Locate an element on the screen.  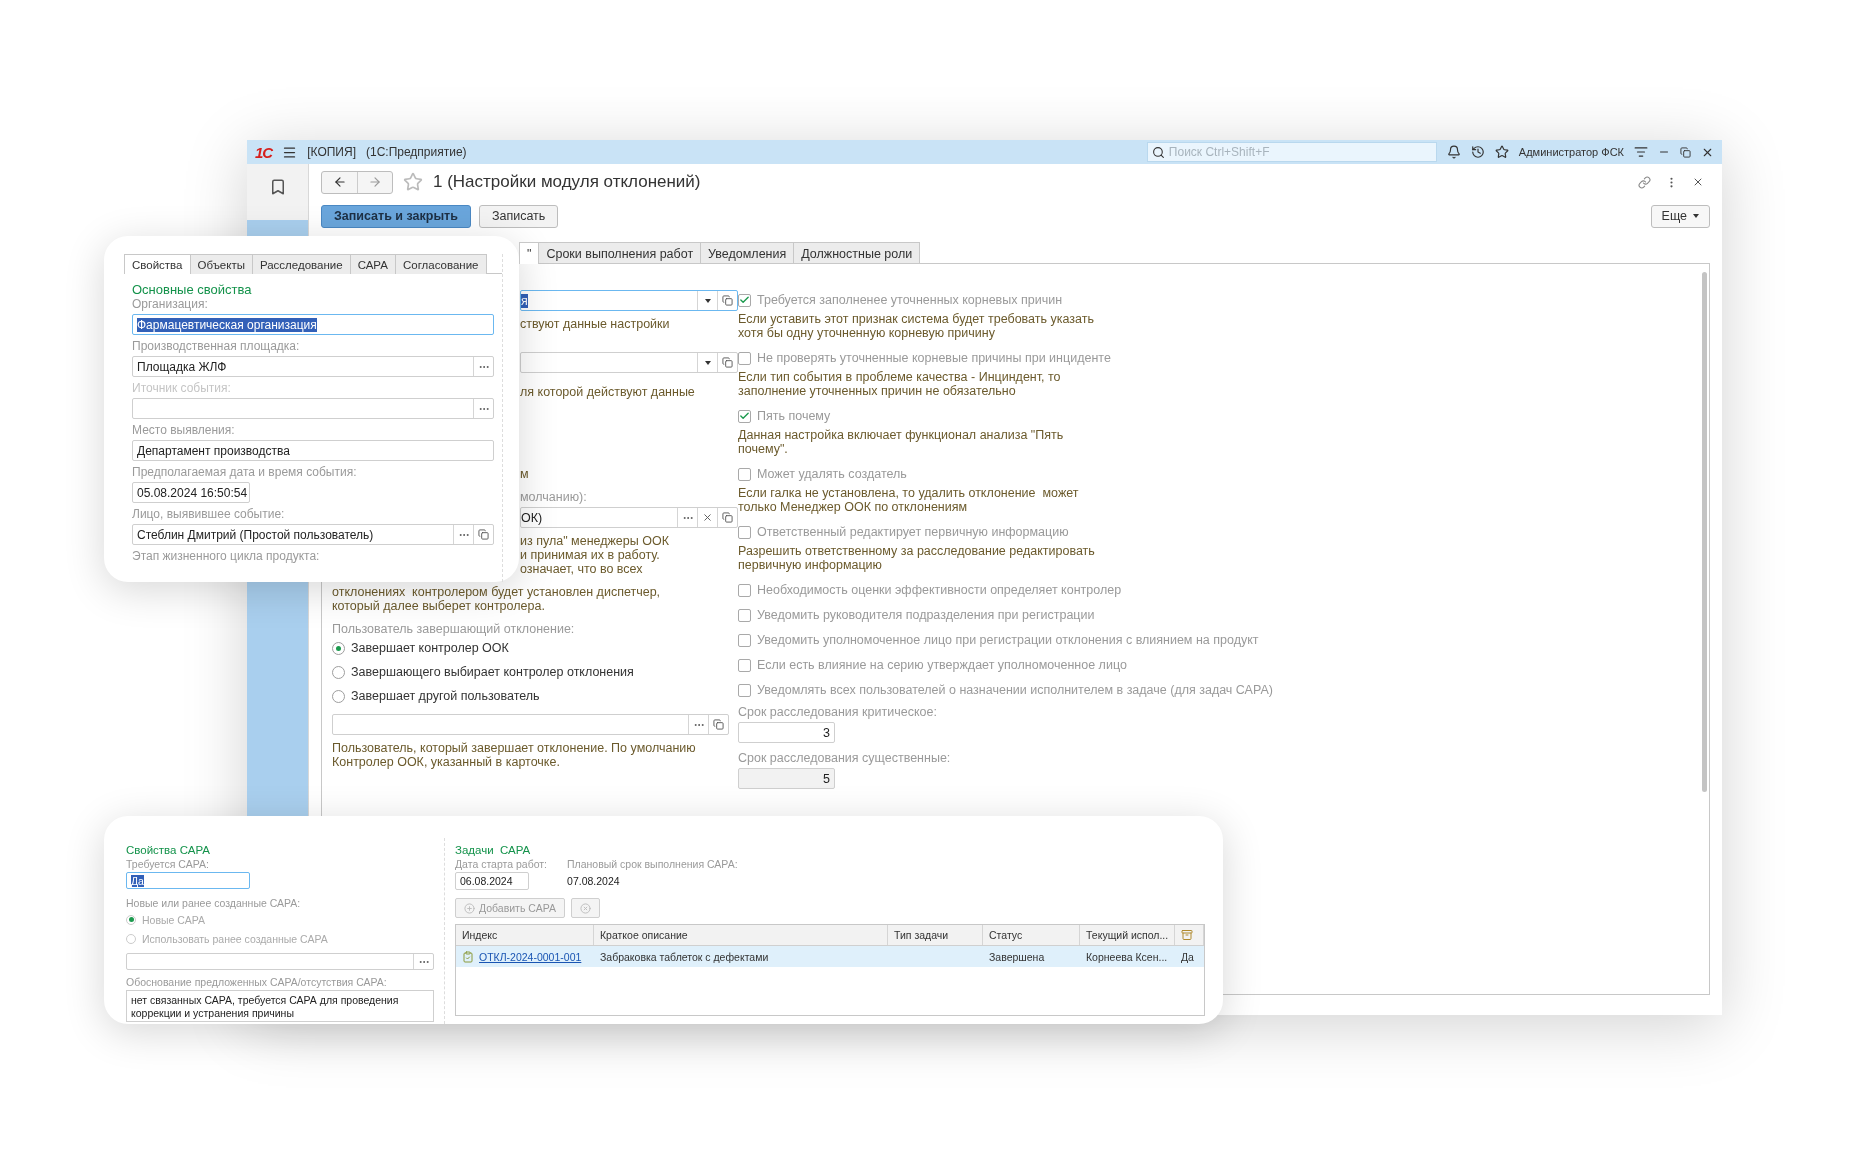
bell-icon is located at coordinates (1453, 152).